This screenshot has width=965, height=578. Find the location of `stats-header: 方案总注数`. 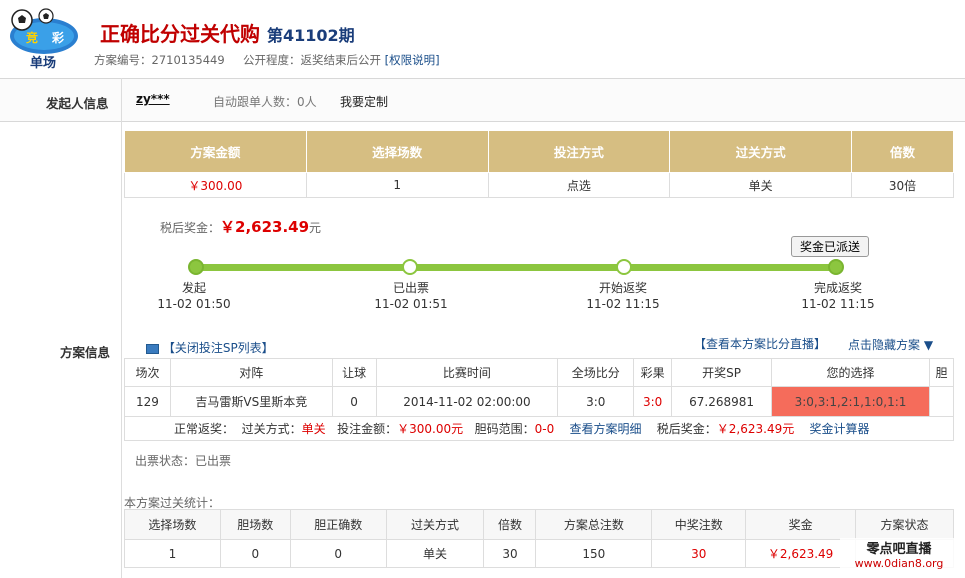

stats-header: 方案总注数 is located at coordinates (594, 524).